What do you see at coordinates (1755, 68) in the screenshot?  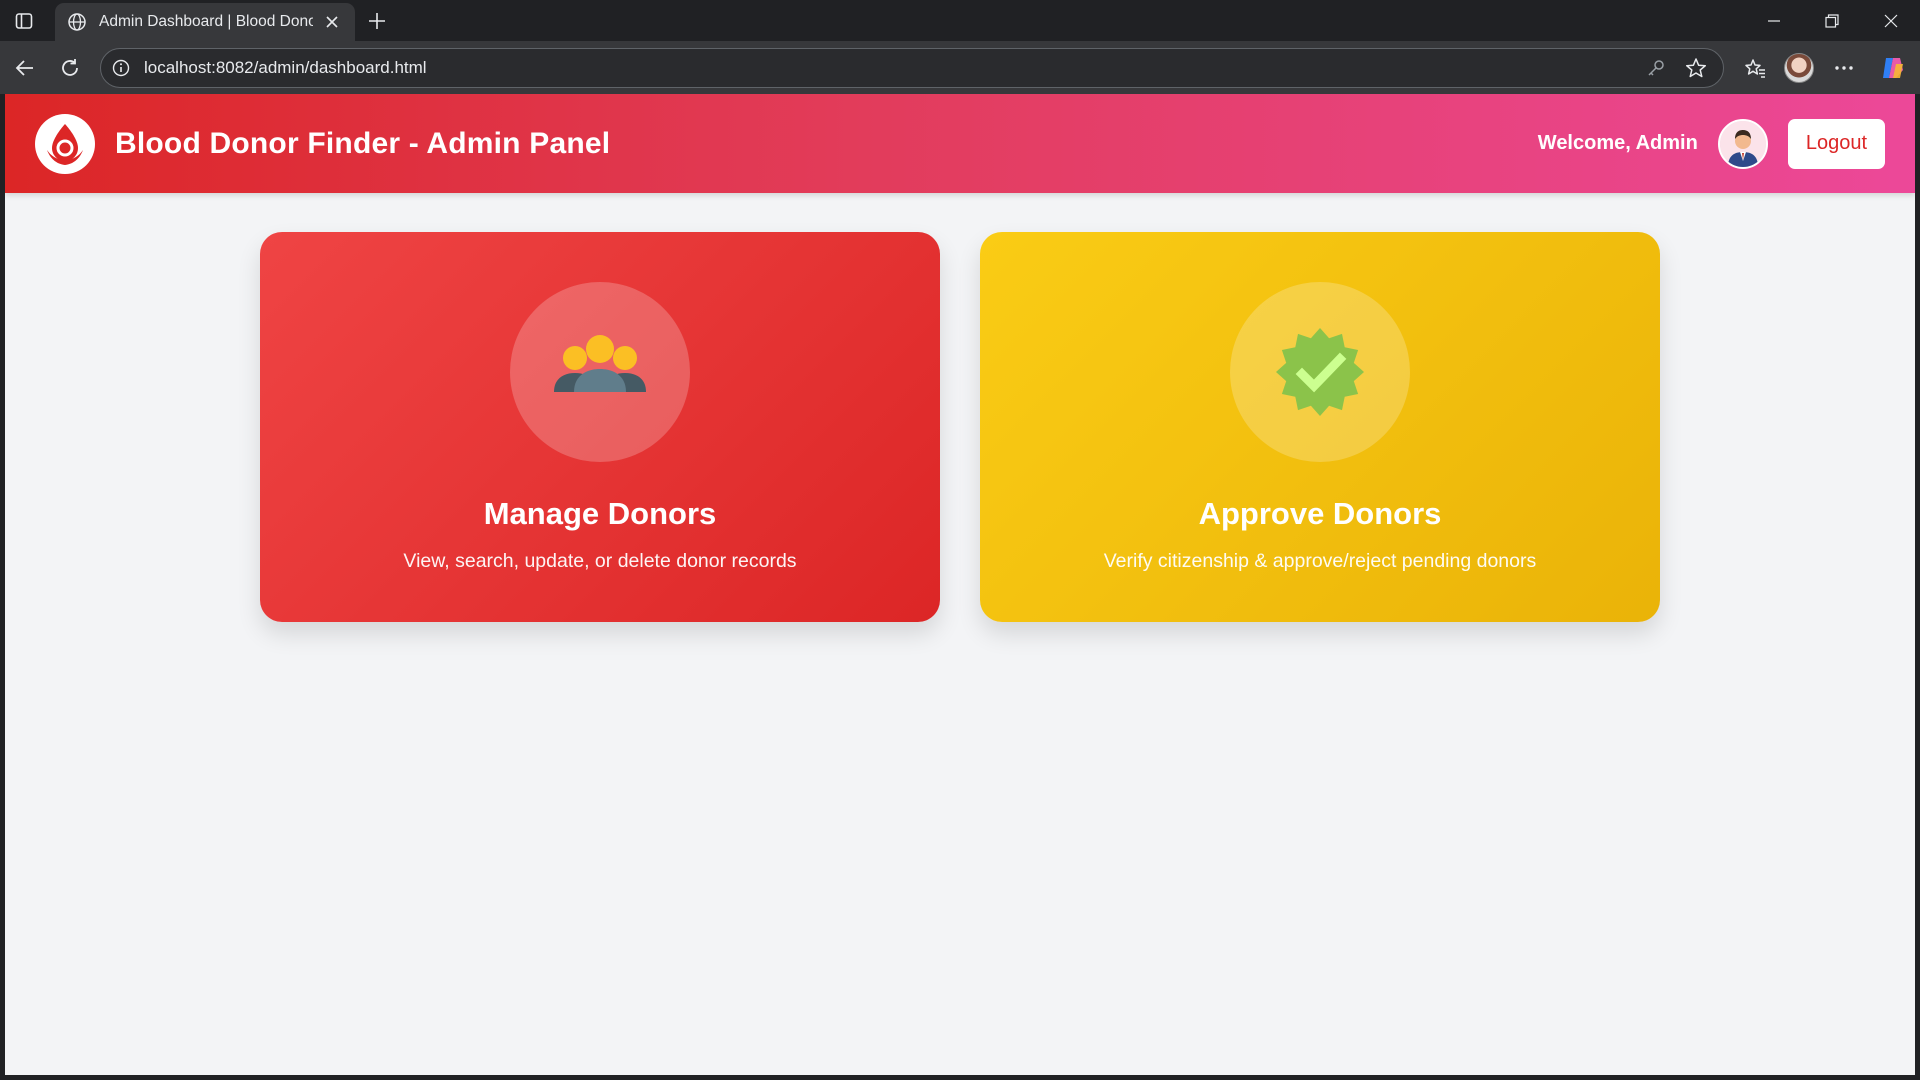 I see `favorites-icon` at bounding box center [1755, 68].